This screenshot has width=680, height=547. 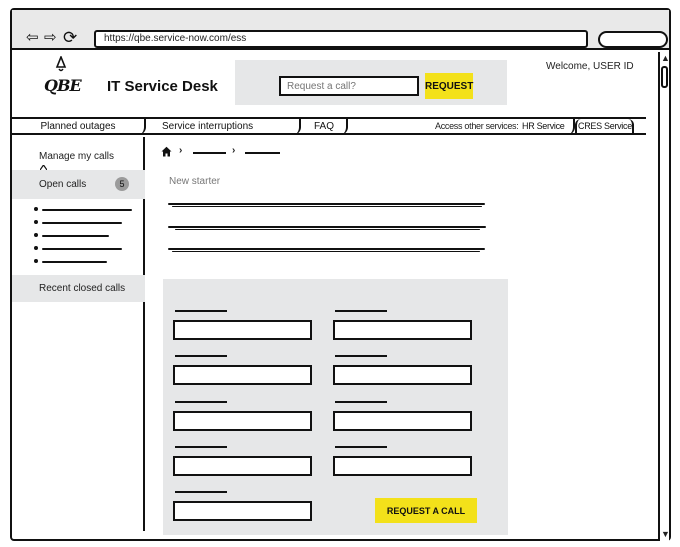 What do you see at coordinates (162, 86) in the screenshot?
I see `site-title: IT Service Desk` at bounding box center [162, 86].